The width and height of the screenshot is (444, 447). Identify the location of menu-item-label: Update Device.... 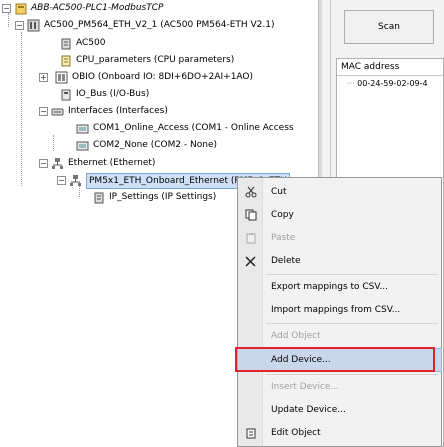
(308, 410).